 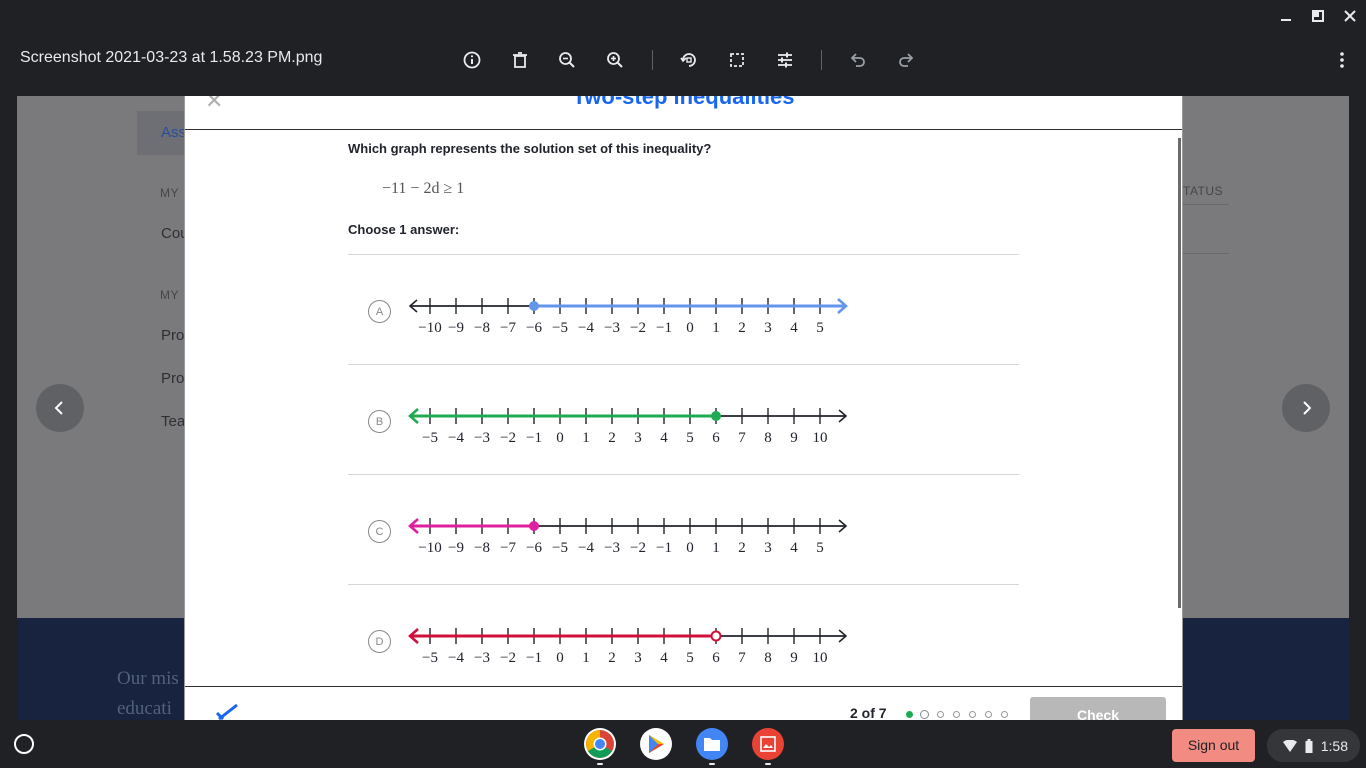 What do you see at coordinates (600, 764) in the screenshot?
I see `app-running-indicator` at bounding box center [600, 764].